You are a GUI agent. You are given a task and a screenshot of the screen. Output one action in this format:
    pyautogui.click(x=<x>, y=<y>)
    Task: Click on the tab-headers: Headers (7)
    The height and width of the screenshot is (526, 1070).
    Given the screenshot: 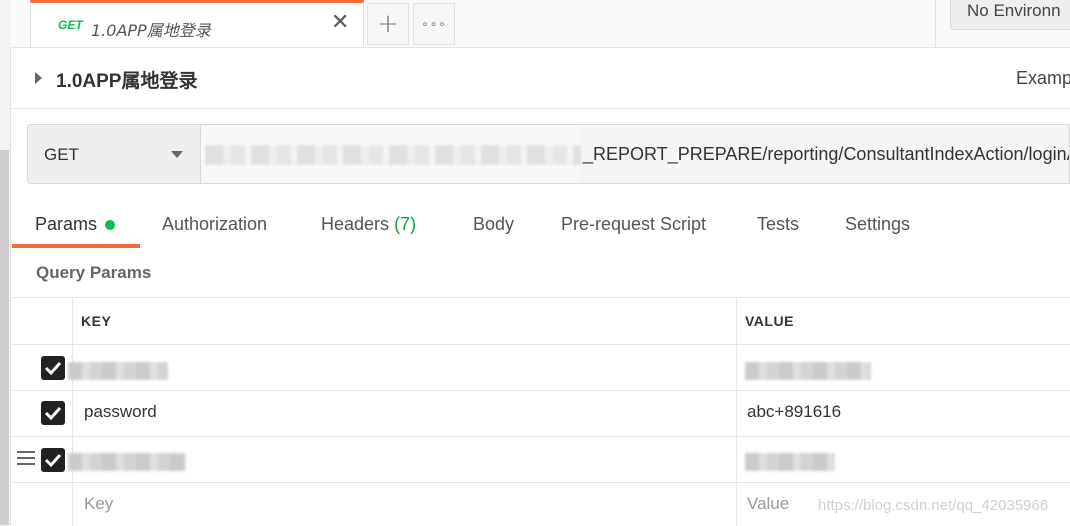 What is the action you would take?
    pyautogui.click(x=368, y=224)
    